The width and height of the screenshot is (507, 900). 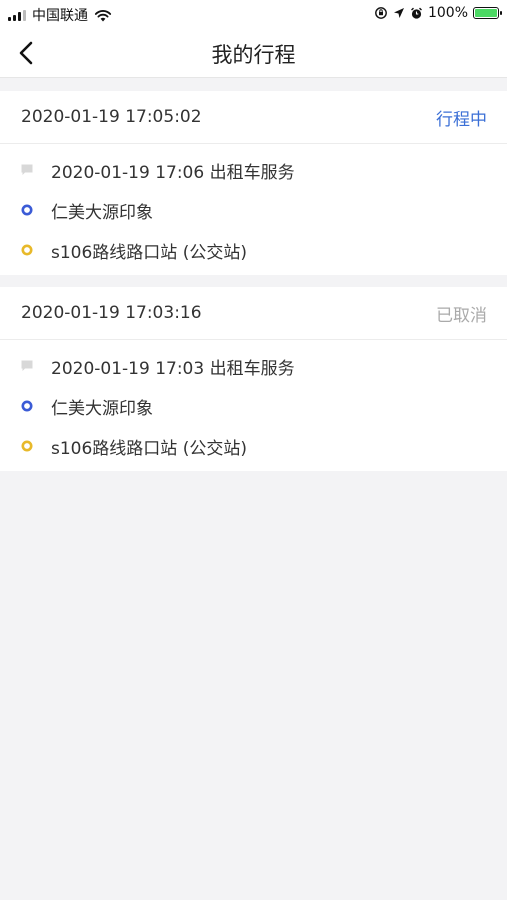 What do you see at coordinates (103, 15) in the screenshot?
I see `wifi-icon` at bounding box center [103, 15].